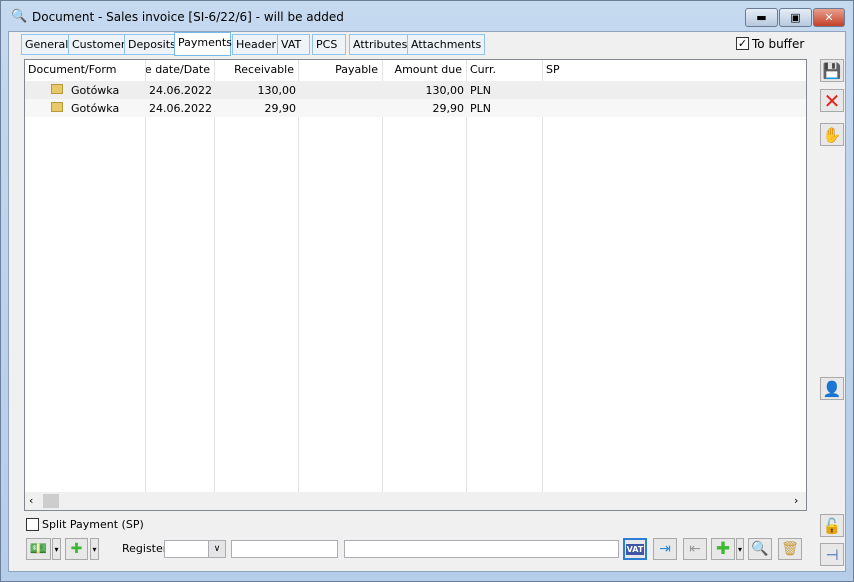  What do you see at coordinates (742, 43) in the screenshot?
I see `to-buffer-checkbox: ✓` at bounding box center [742, 43].